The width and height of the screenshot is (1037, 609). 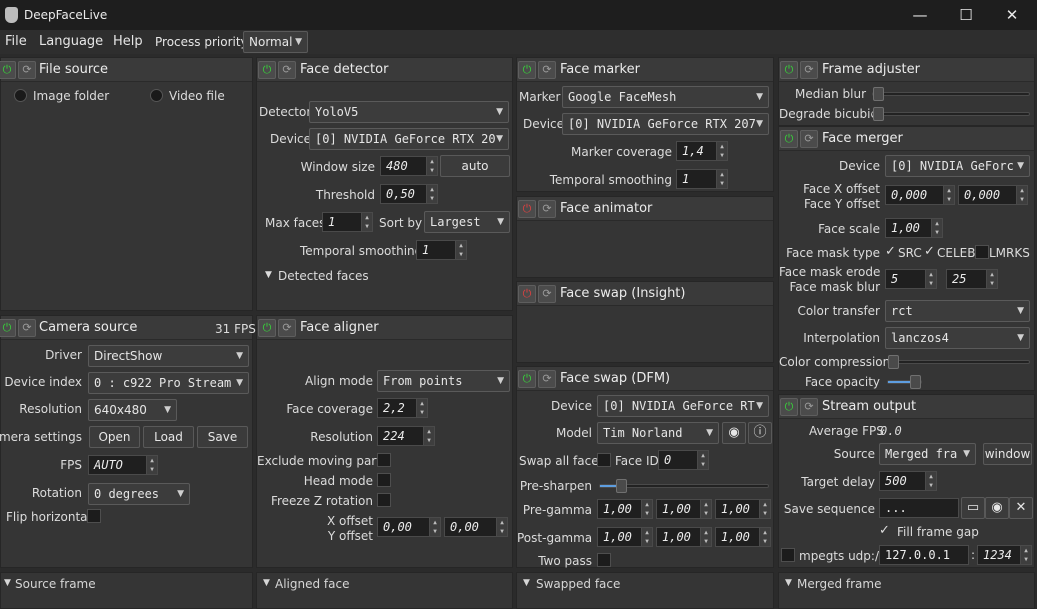 What do you see at coordinates (684, 486) in the screenshot?
I see `pre-sharpen-slider` at bounding box center [684, 486].